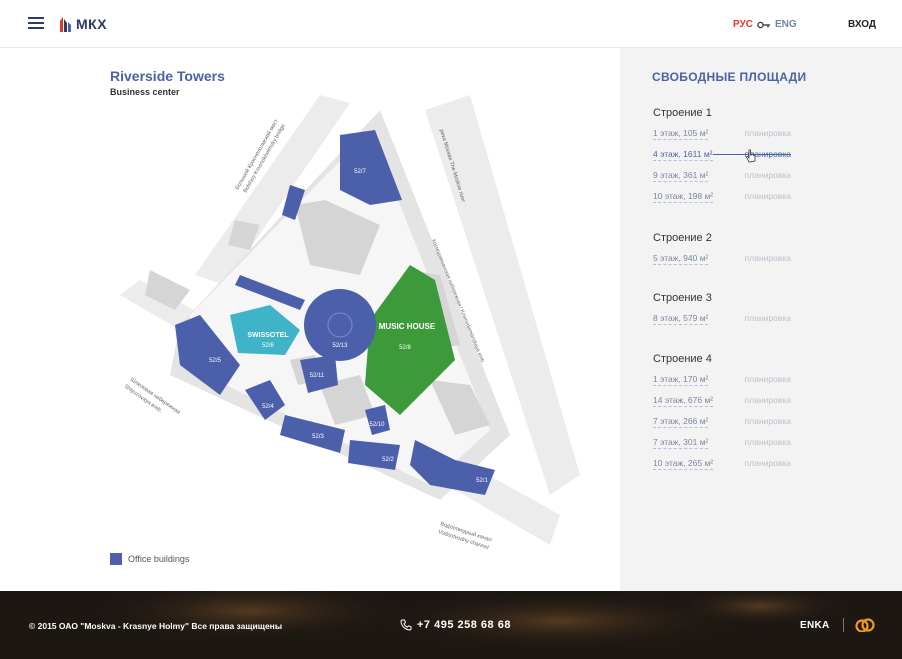  Describe the element at coordinates (388, 460) in the screenshot. I see `label-52-2: 52/2` at that location.